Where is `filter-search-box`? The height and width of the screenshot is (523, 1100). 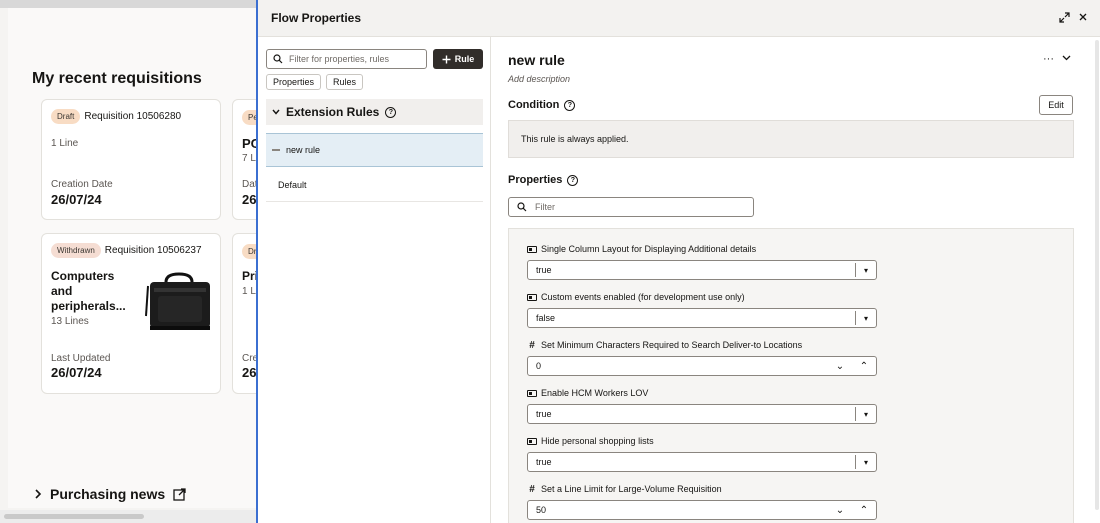
filter-search-box is located at coordinates (346, 59).